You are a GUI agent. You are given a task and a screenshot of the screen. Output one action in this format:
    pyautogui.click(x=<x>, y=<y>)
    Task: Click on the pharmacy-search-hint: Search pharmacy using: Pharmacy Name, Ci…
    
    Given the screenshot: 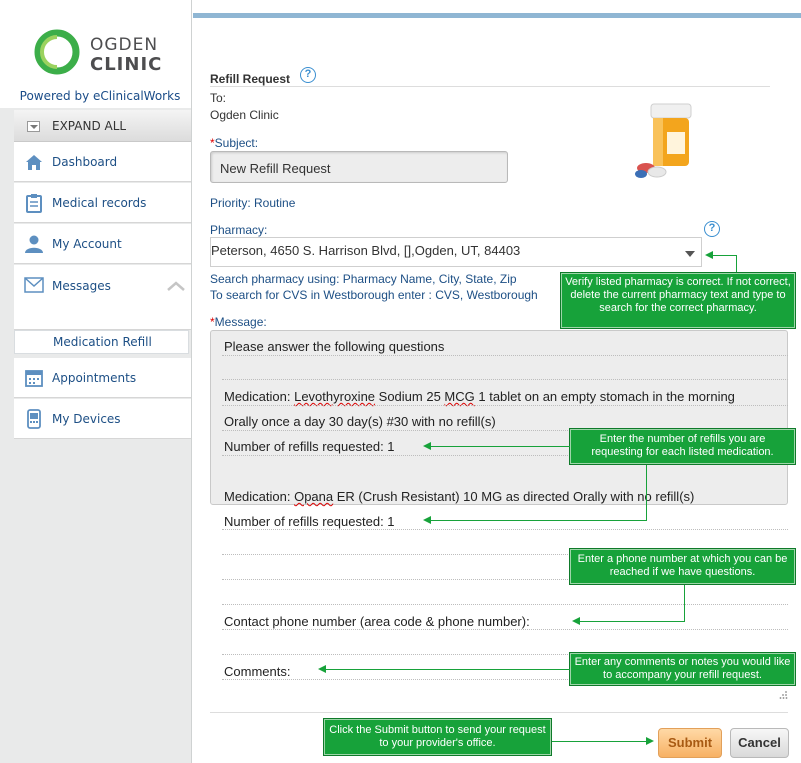 What is the action you would take?
    pyautogui.click(x=363, y=279)
    